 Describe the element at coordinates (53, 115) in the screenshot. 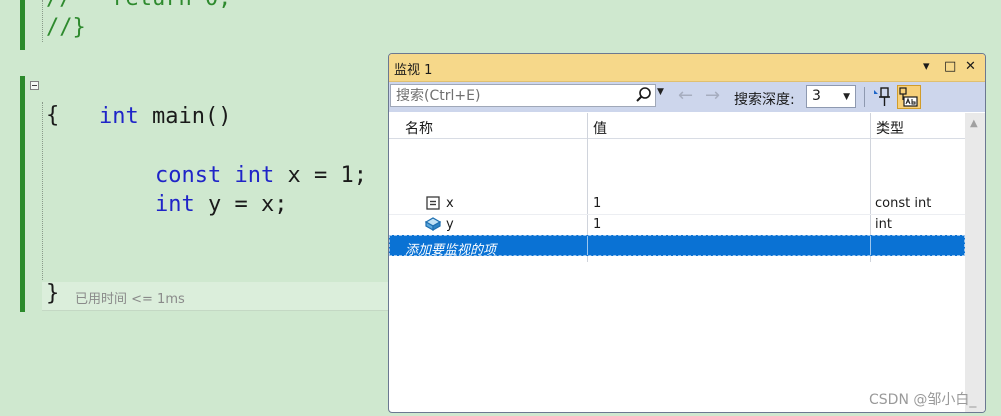

I see `code-line-brace-open: {` at that location.